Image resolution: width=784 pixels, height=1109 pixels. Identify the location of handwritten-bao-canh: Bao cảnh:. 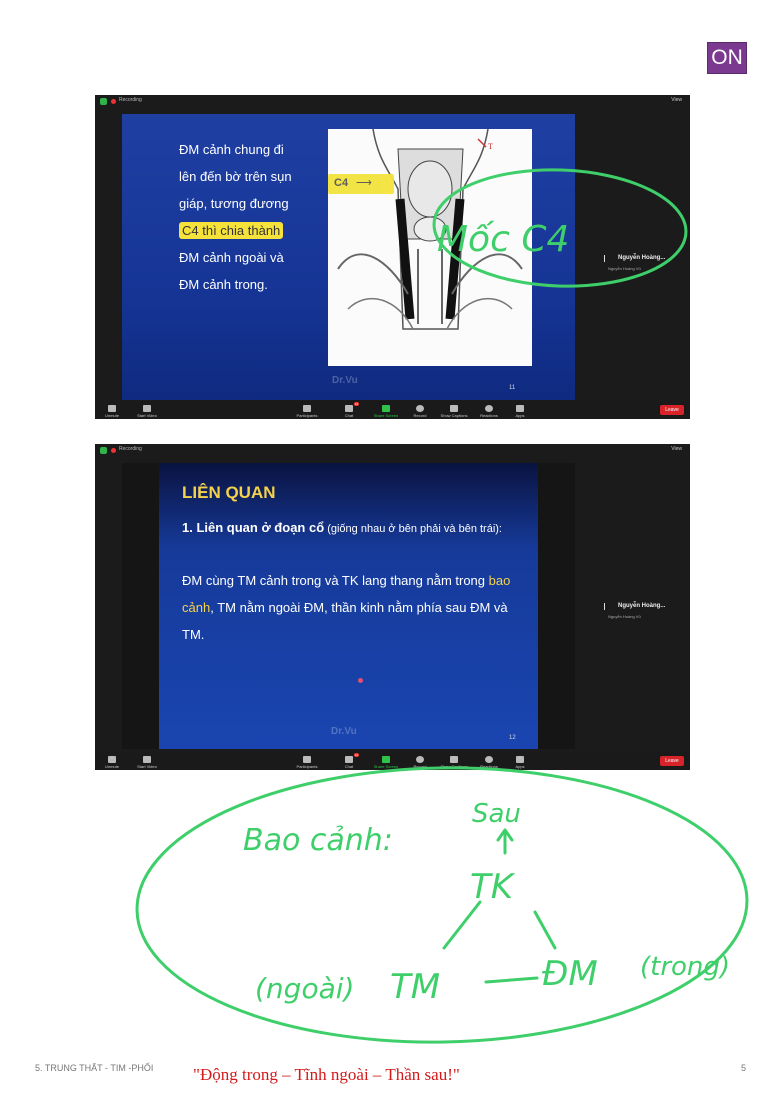
(318, 840).